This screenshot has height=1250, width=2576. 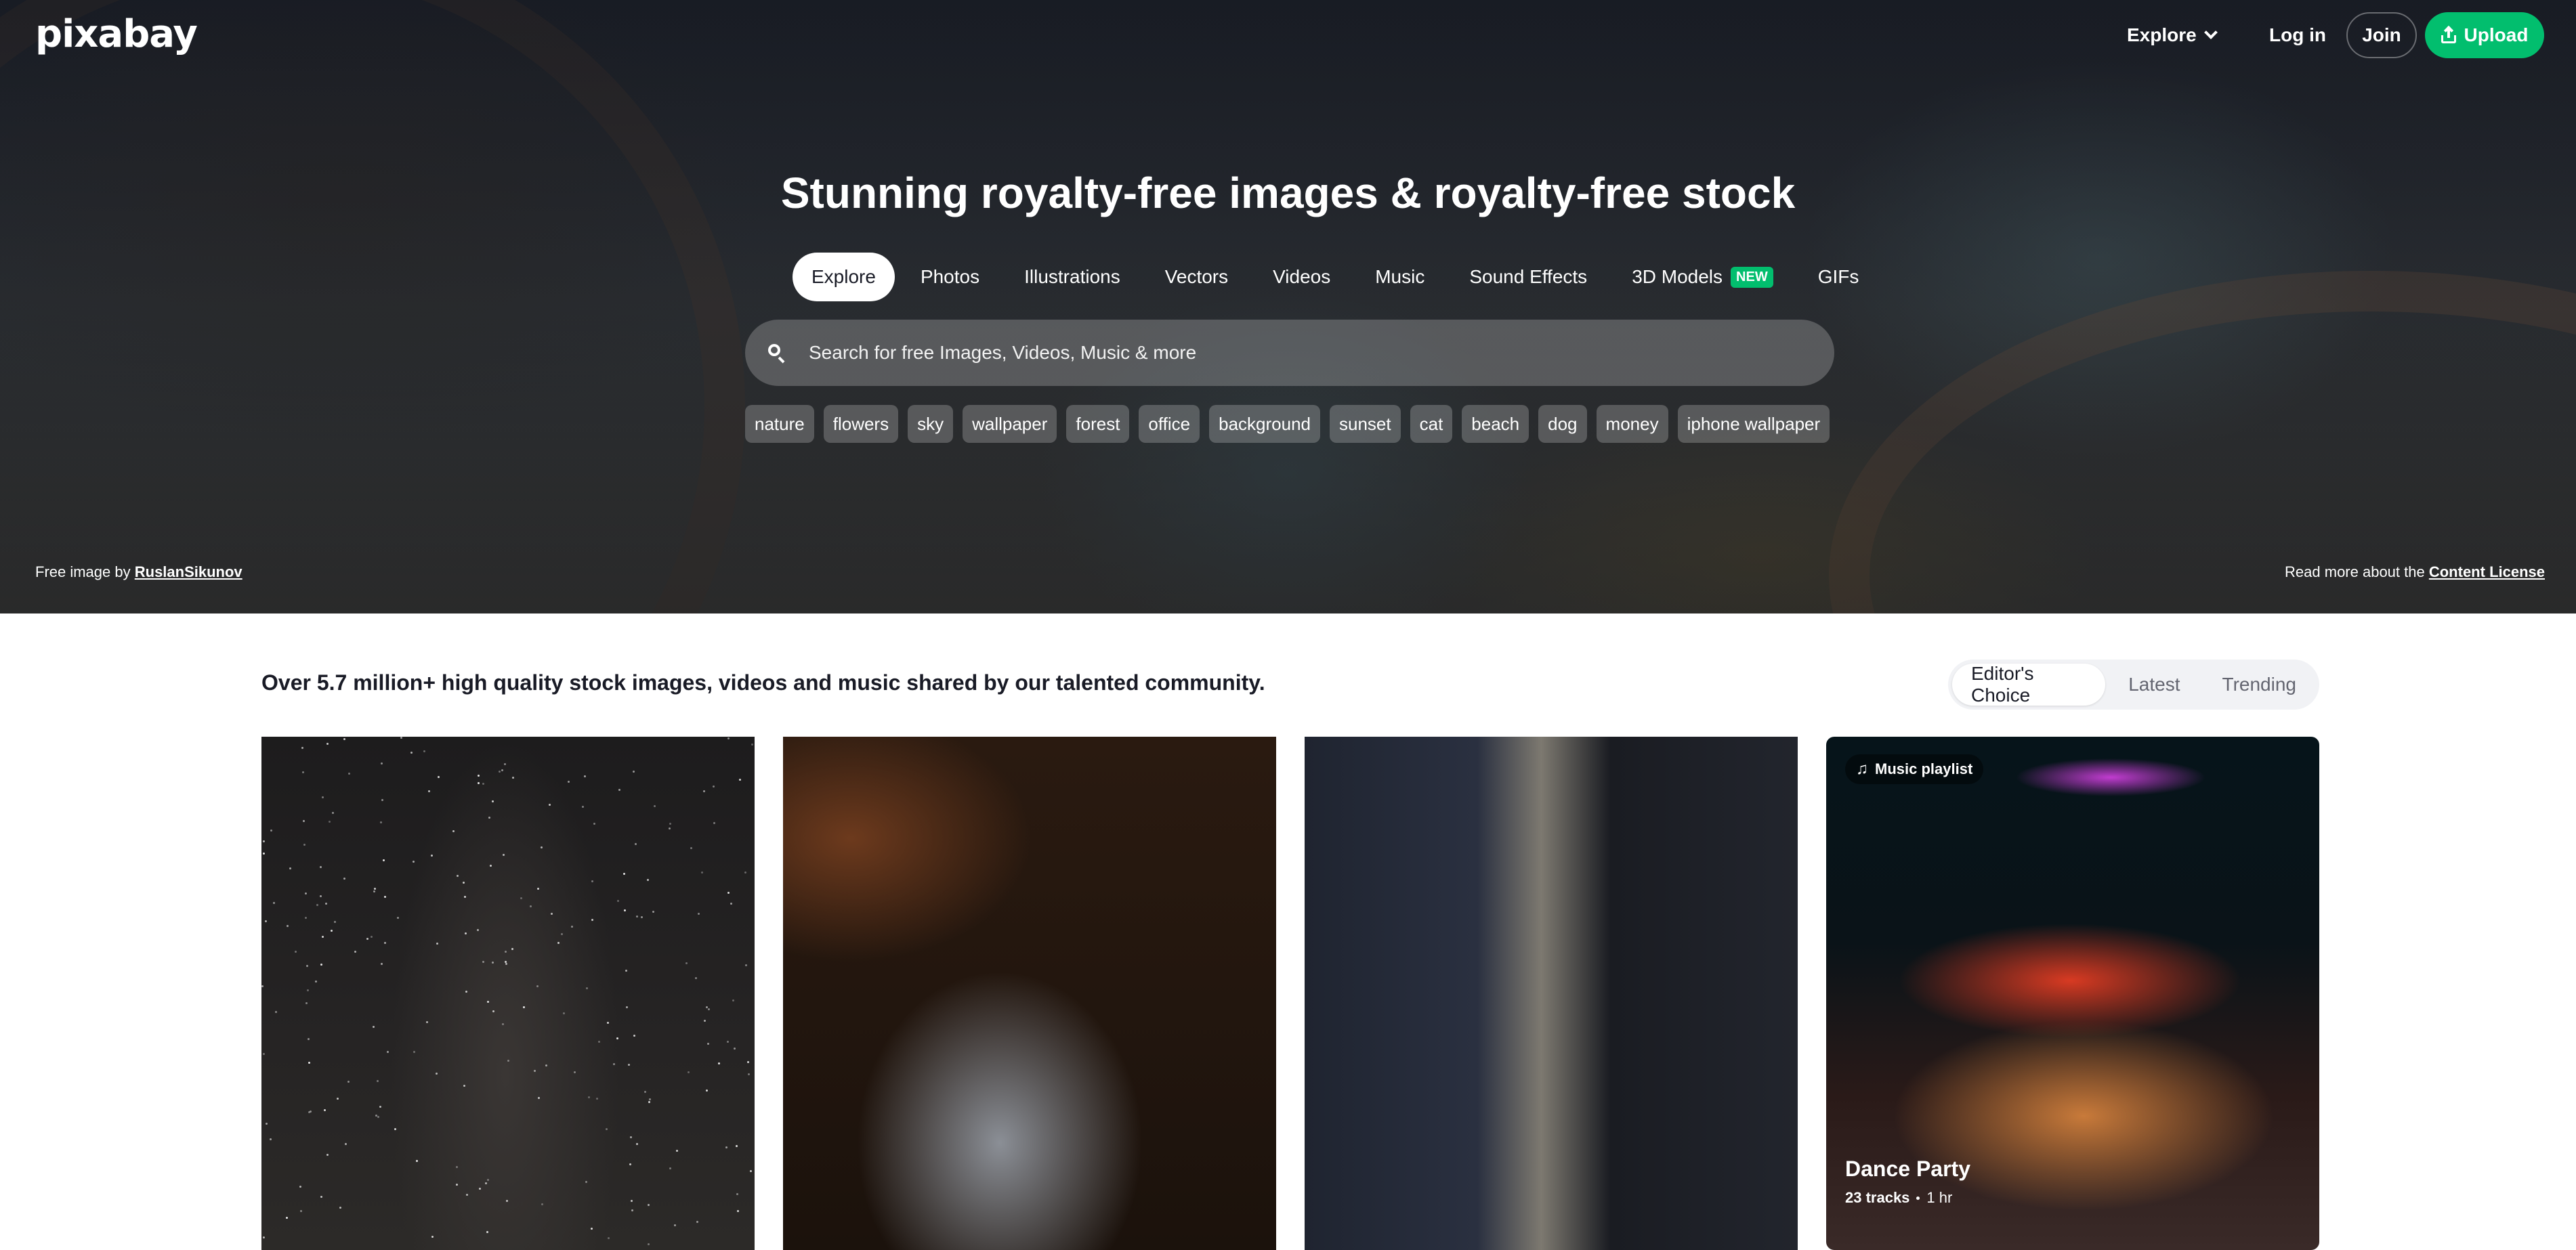 I want to click on tag-chip: beach, so click(x=1495, y=424).